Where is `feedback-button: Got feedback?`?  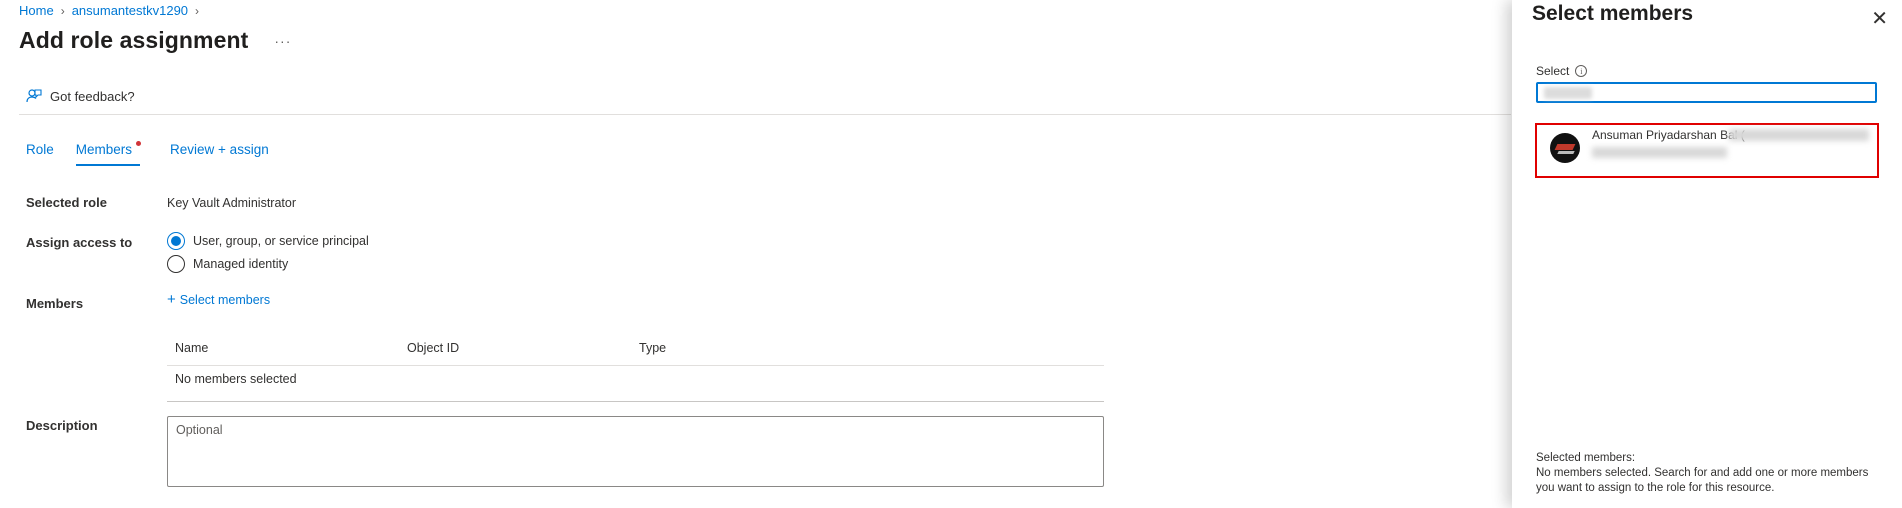 feedback-button: Got feedback? is located at coordinates (80, 96).